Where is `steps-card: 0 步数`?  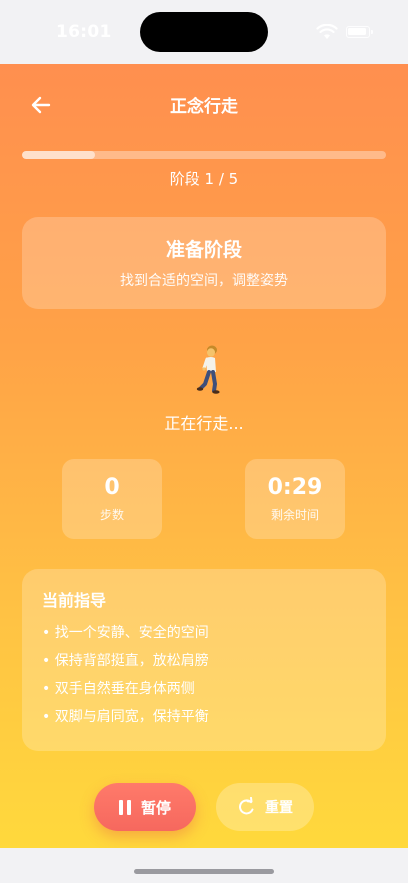 steps-card: 0 步数 is located at coordinates (112, 499).